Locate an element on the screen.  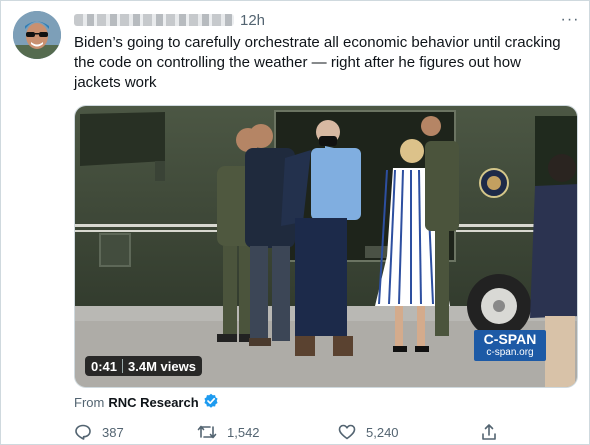
heart-icon is located at coordinates (347, 432).